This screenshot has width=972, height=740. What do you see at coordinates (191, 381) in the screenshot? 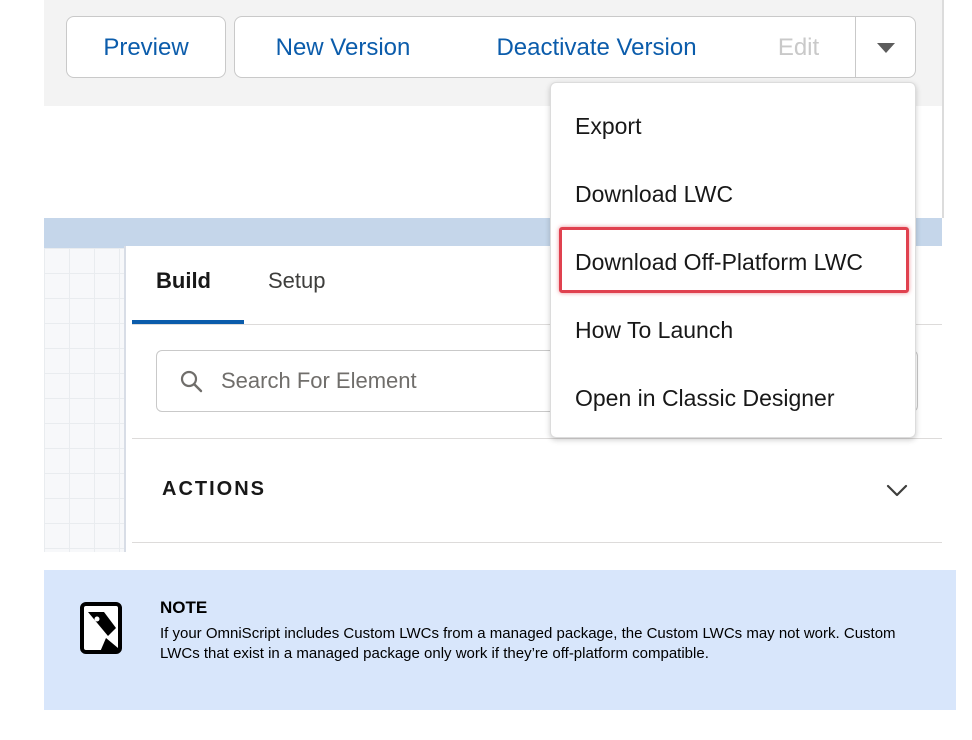
I see `search-icon` at bounding box center [191, 381].